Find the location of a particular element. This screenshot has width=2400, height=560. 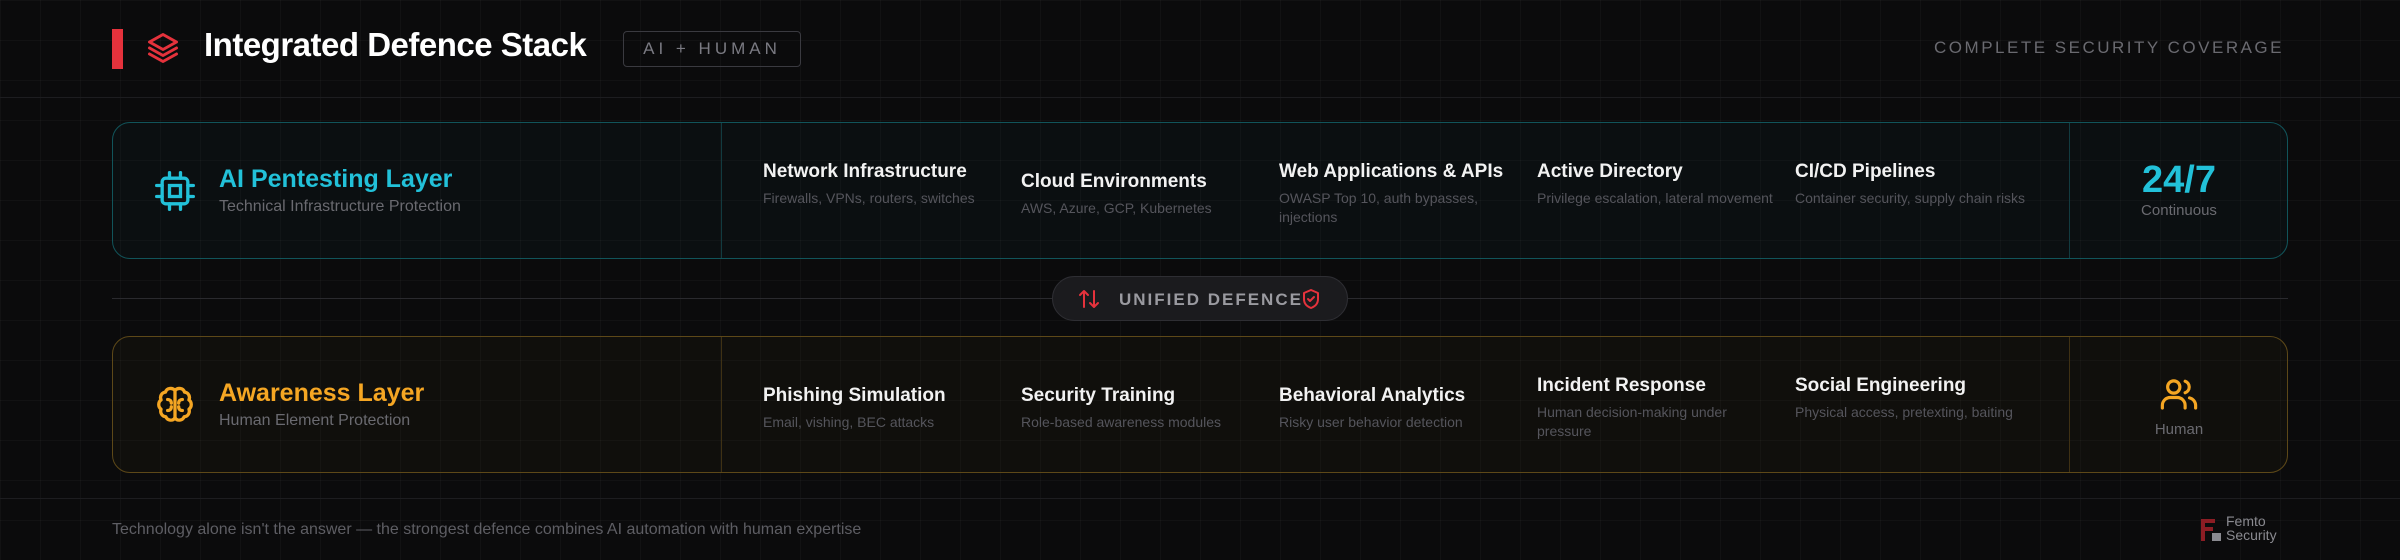

item-desc: Physical access, pretexting, baiting is located at coordinates (1904, 412).